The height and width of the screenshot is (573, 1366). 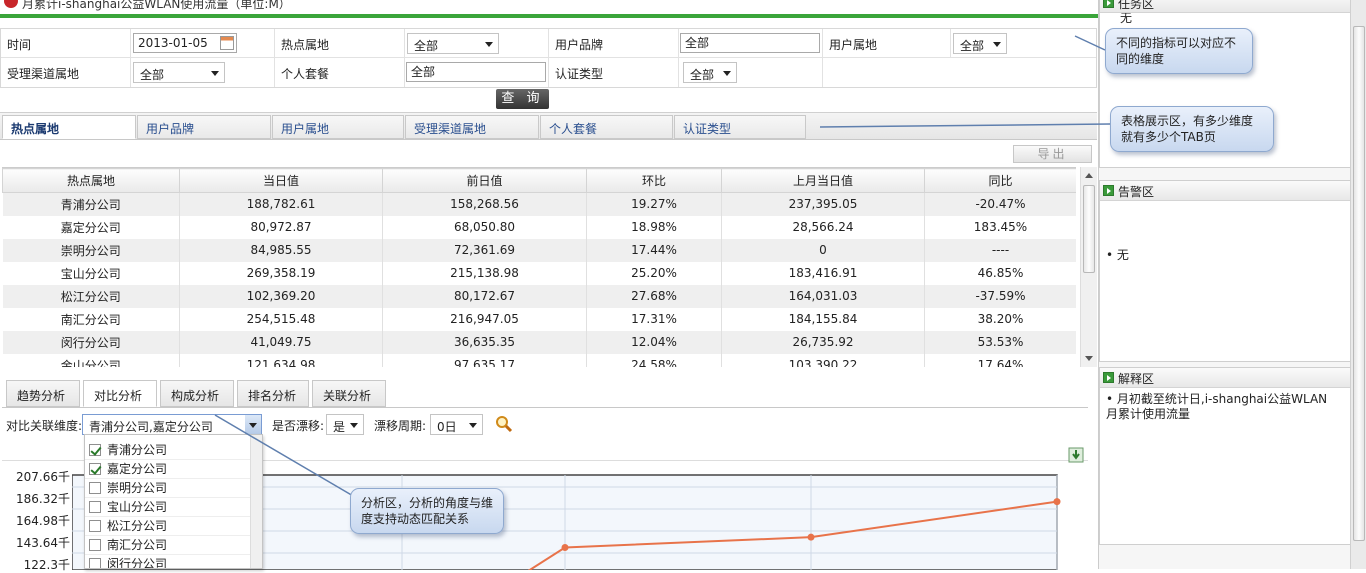 What do you see at coordinates (427, 511) in the screenshot?
I see `callout-analysis-area: 分析区，分析的角度与维度支持动态匹配关系` at bounding box center [427, 511].